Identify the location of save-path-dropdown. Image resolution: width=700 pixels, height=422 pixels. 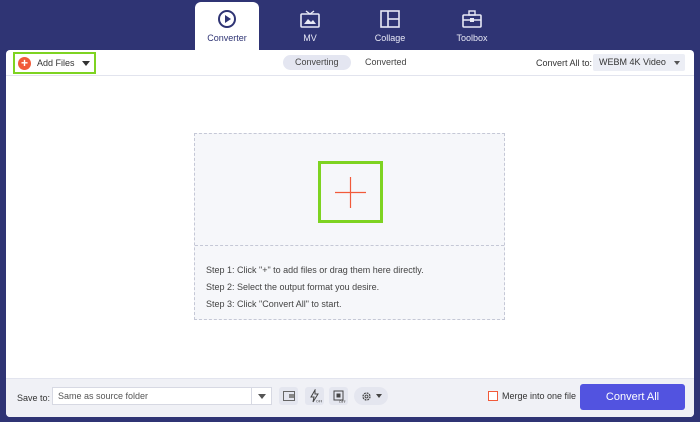
(261, 396).